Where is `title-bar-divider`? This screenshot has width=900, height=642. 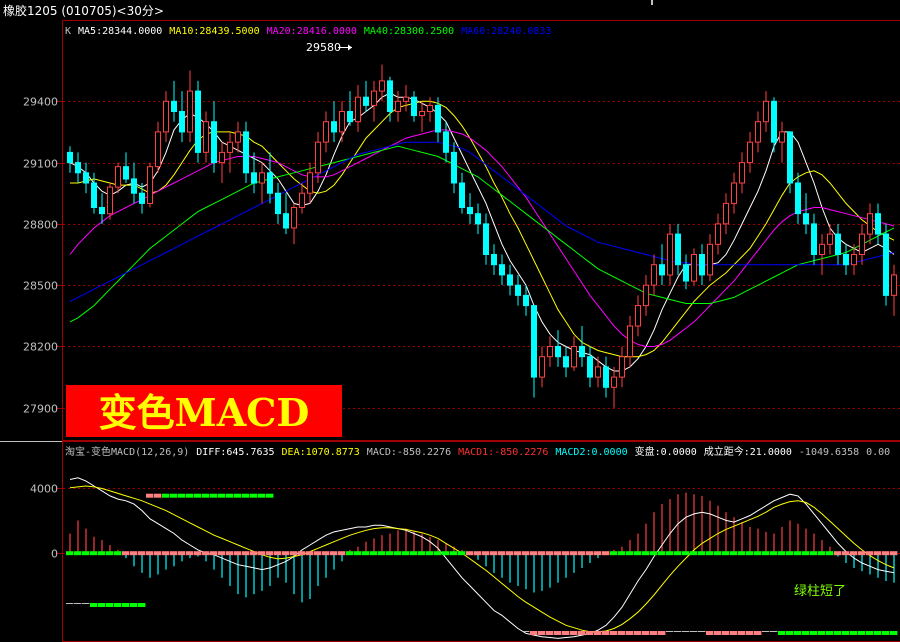
title-bar-divider is located at coordinates (652, 2).